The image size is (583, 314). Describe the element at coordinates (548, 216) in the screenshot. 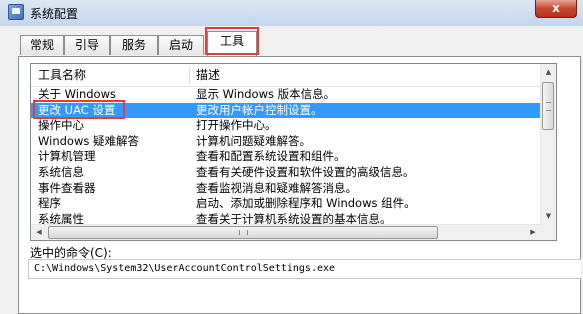

I see `scroll-down-icon: ▼` at that location.